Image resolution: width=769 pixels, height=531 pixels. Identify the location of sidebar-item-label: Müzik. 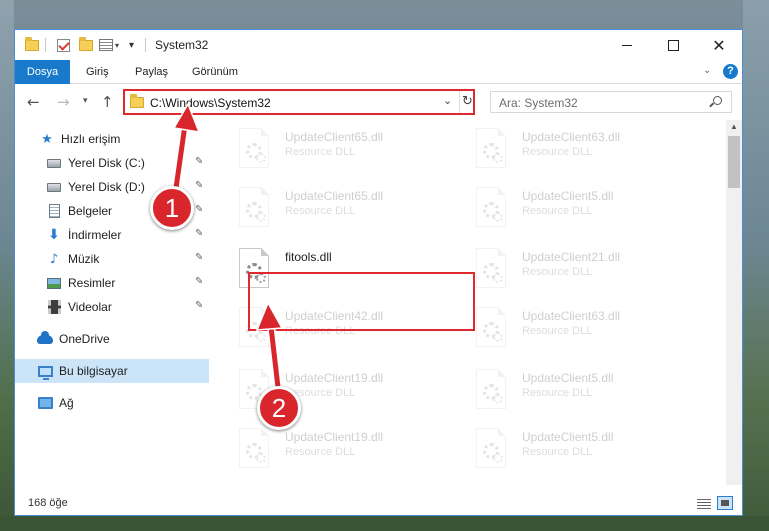
(84, 259).